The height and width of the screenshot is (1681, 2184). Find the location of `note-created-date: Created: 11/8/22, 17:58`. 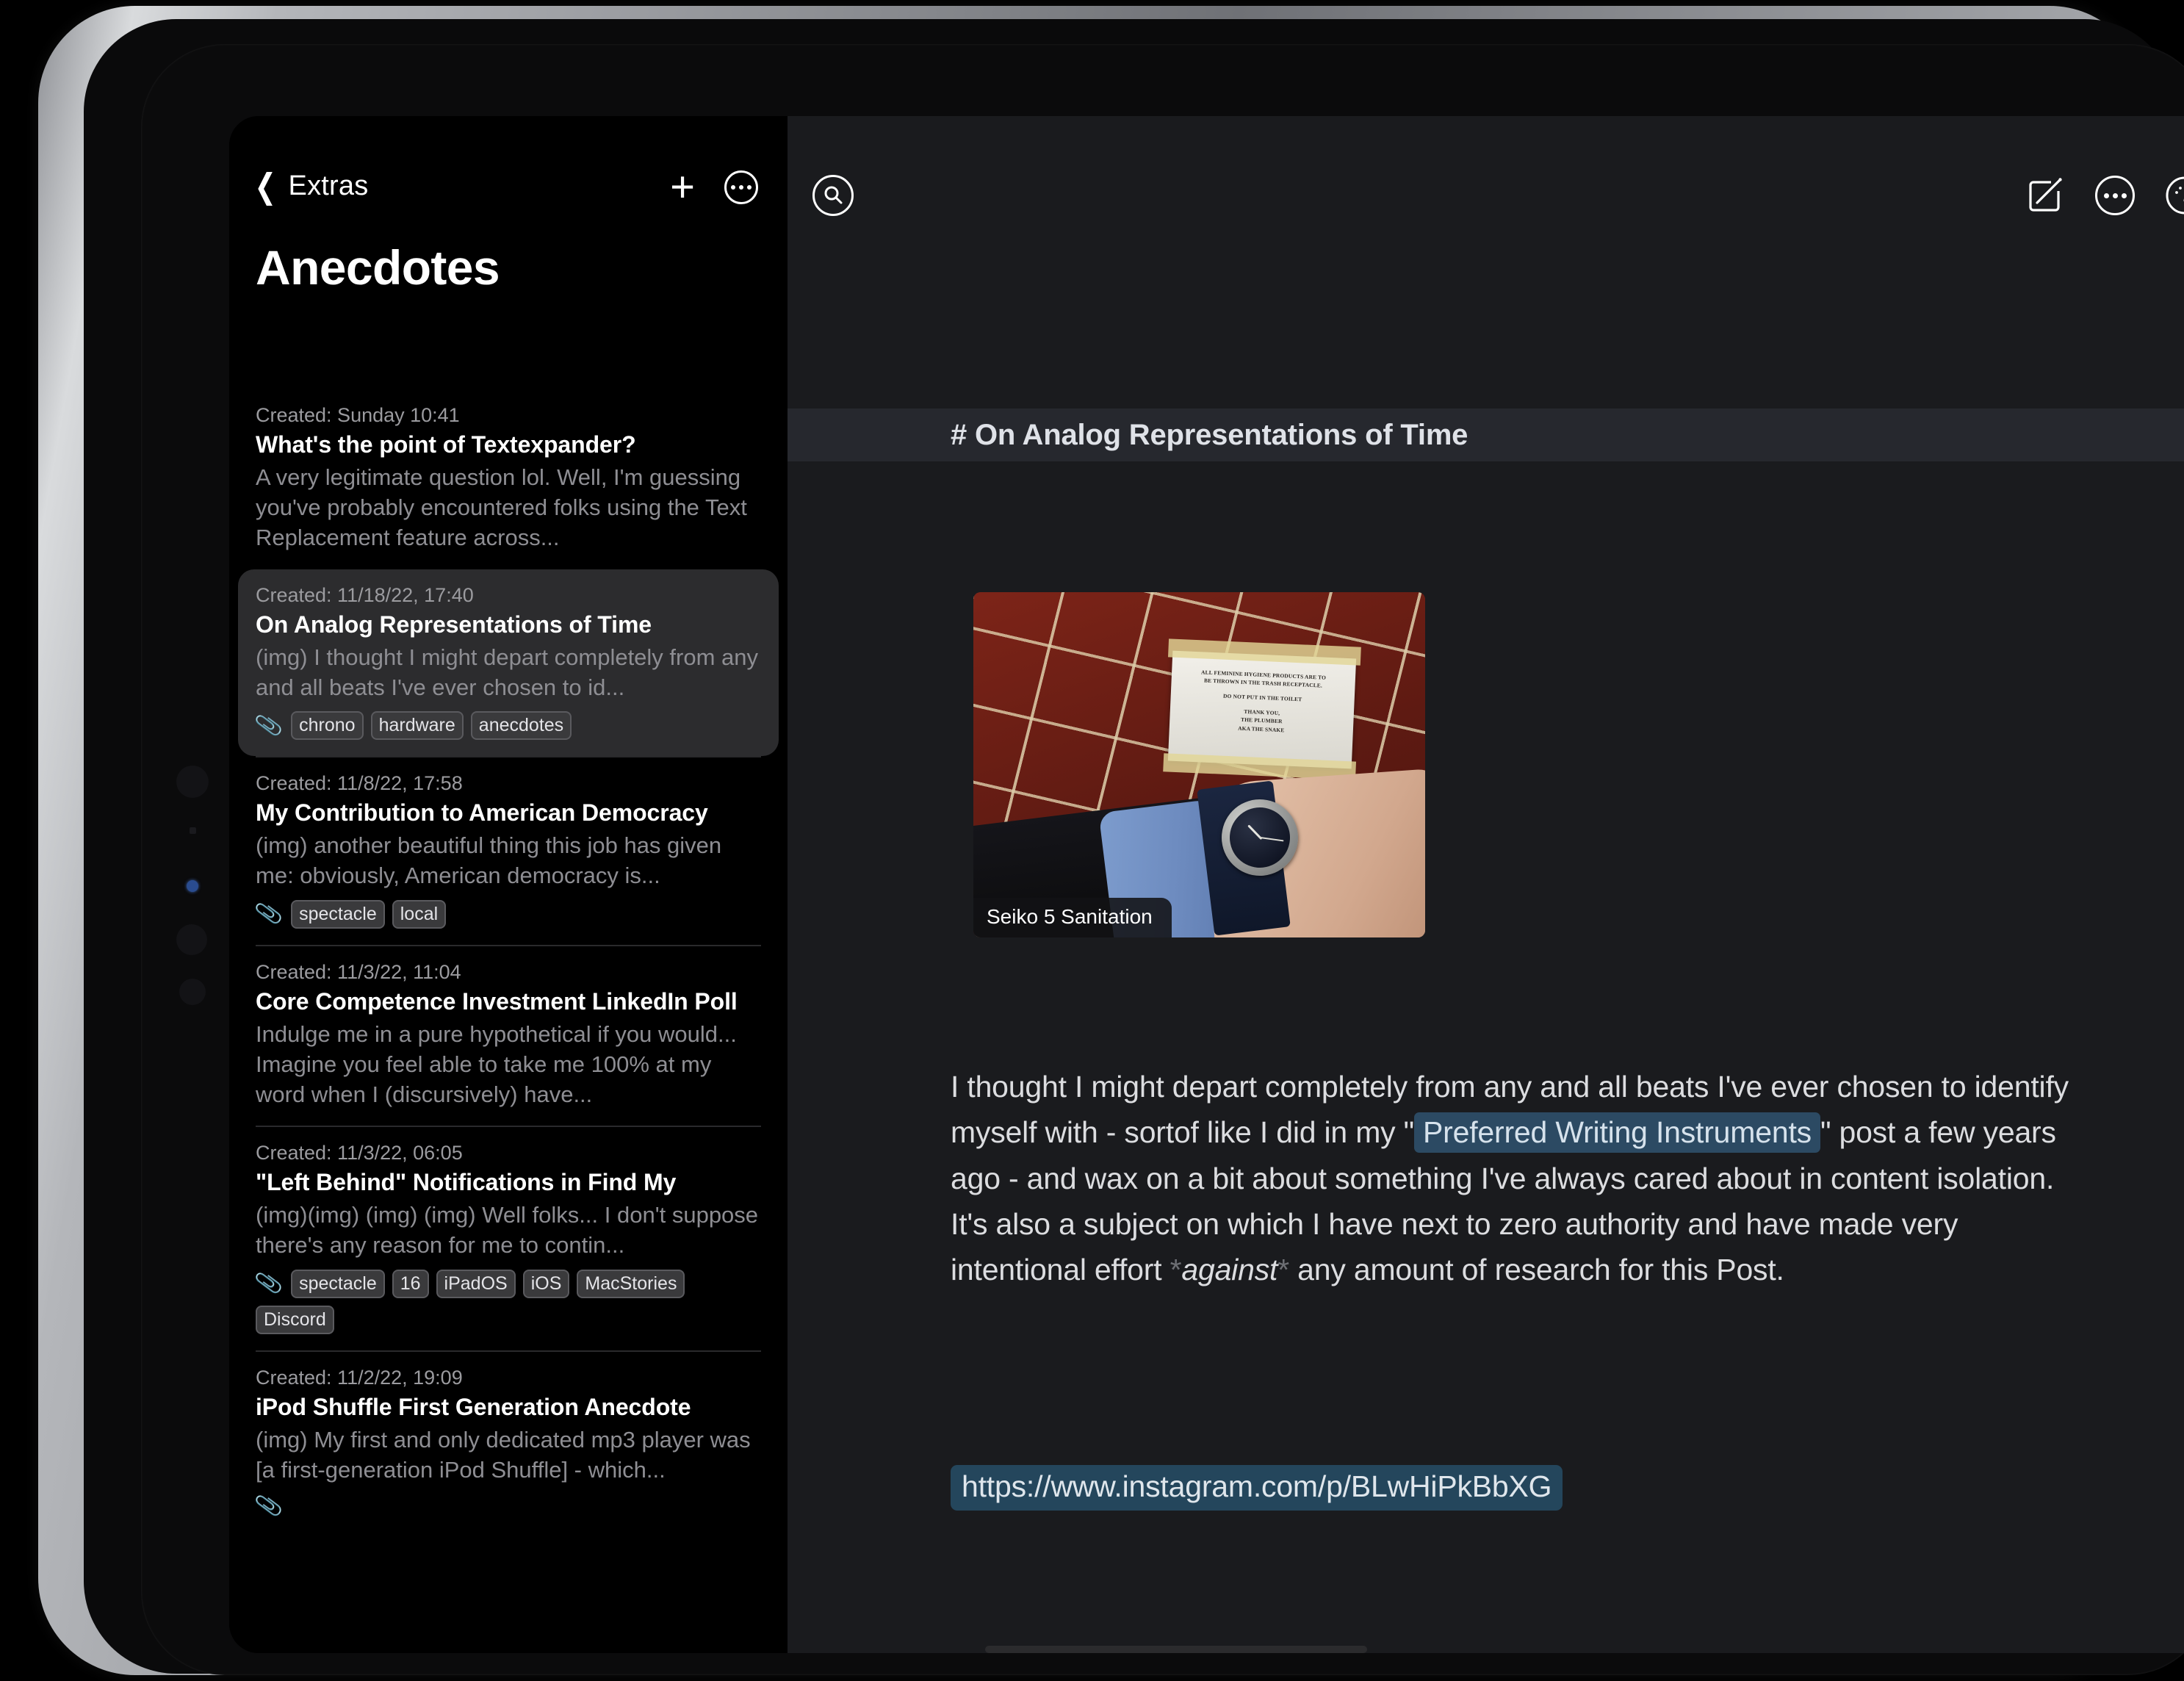

note-created-date: Created: 11/8/22, 17:58 is located at coordinates (359, 783).